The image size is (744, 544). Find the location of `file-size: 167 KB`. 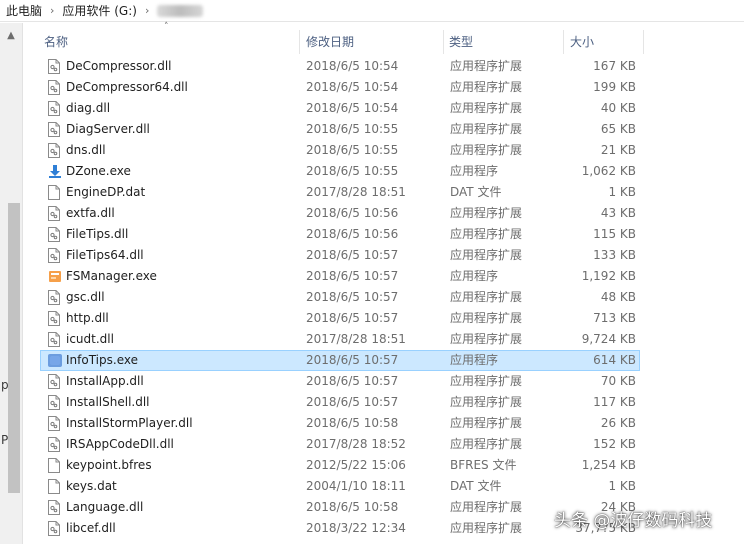

file-size: 167 KB is located at coordinates (614, 66).